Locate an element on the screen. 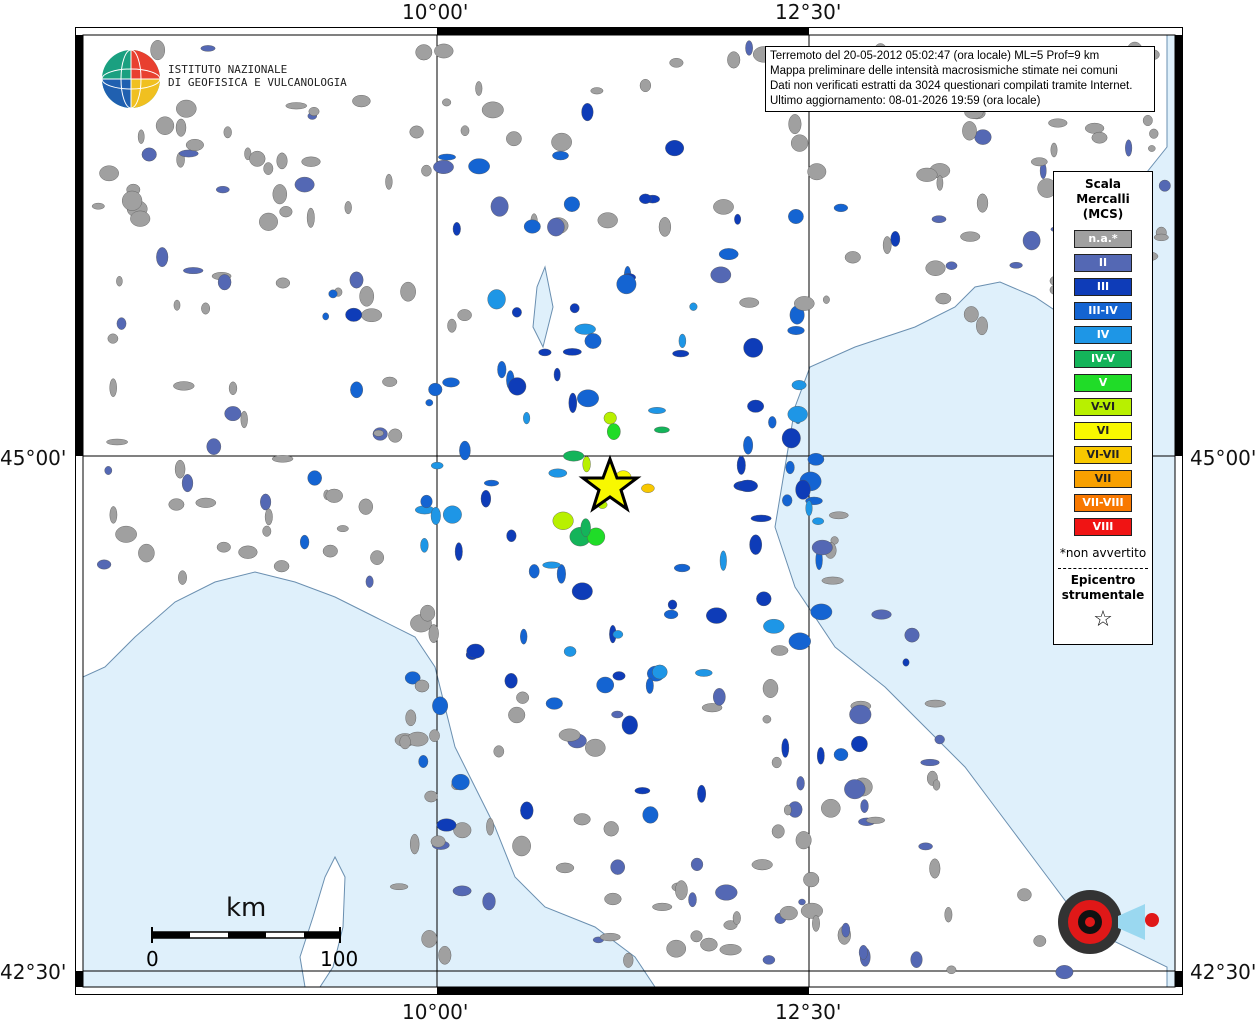 This screenshot has width=1255, height=1024. lat-label-left-42-30: 42°30' is located at coordinates (33, 972).